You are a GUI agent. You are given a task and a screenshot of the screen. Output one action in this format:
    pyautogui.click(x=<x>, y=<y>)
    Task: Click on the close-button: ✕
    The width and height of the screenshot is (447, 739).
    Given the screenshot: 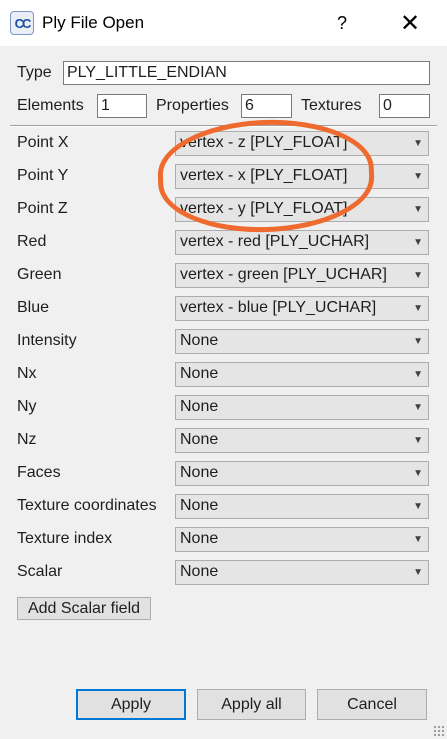 What is the action you would take?
    pyautogui.click(x=410, y=23)
    